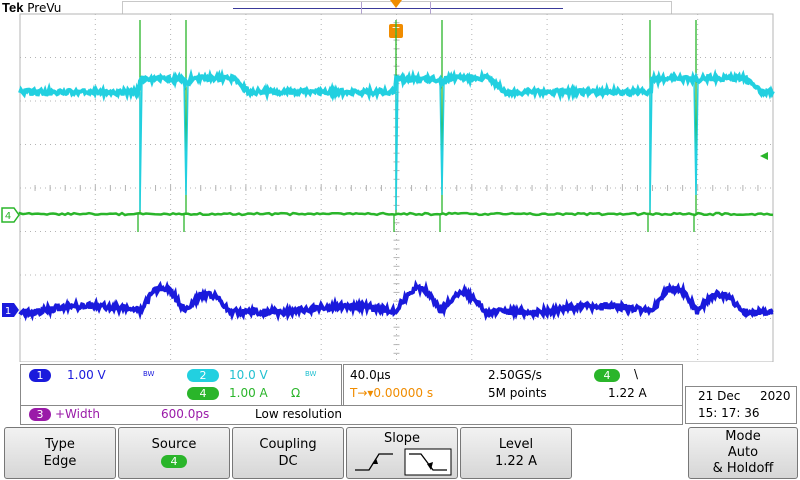  I want to click on ch1-scale: 1.00 V, so click(86, 375).